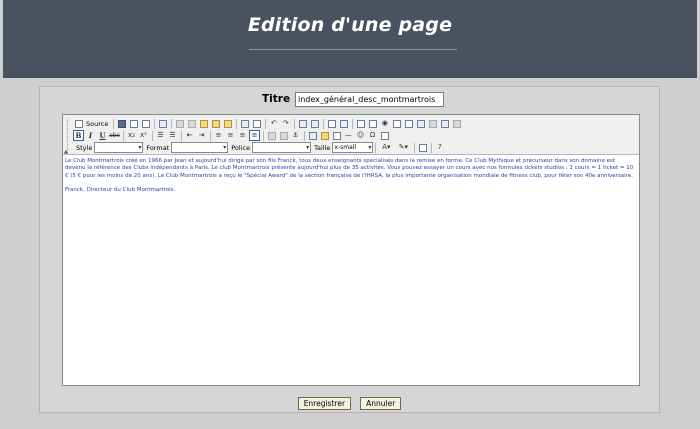 The image size is (700, 429). I want to click on templates-icon, so click(162, 123).